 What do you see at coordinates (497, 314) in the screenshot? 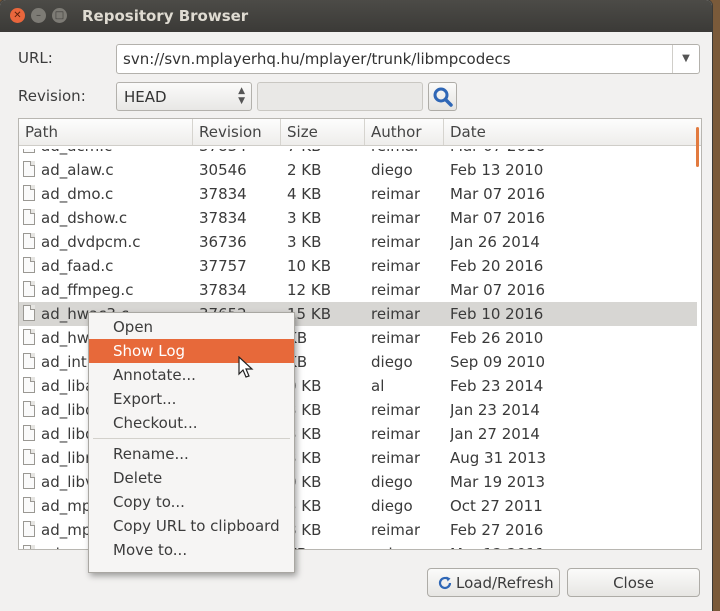
I see `cell-date: Feb 10 2016` at bounding box center [497, 314].